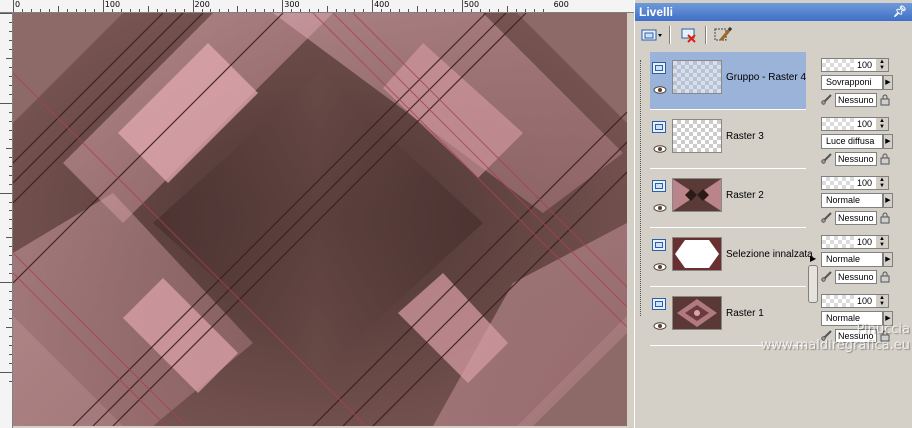 This screenshot has width=912, height=428. I want to click on layer-properties: 100 ▲ ▼ Normale ▶ Nessuno, so click(858, 202).